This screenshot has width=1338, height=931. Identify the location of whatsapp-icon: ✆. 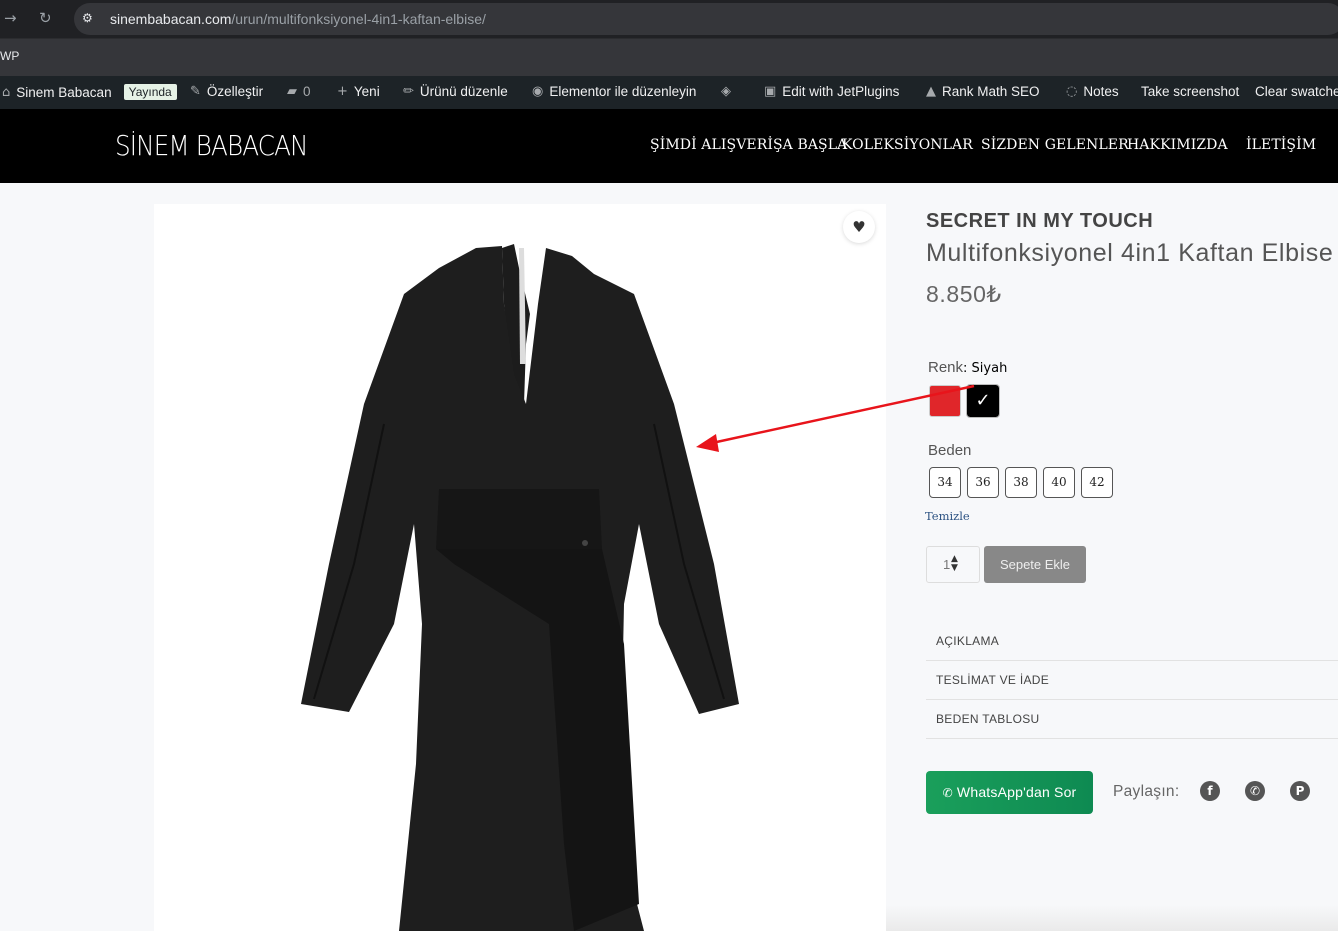
(947, 793).